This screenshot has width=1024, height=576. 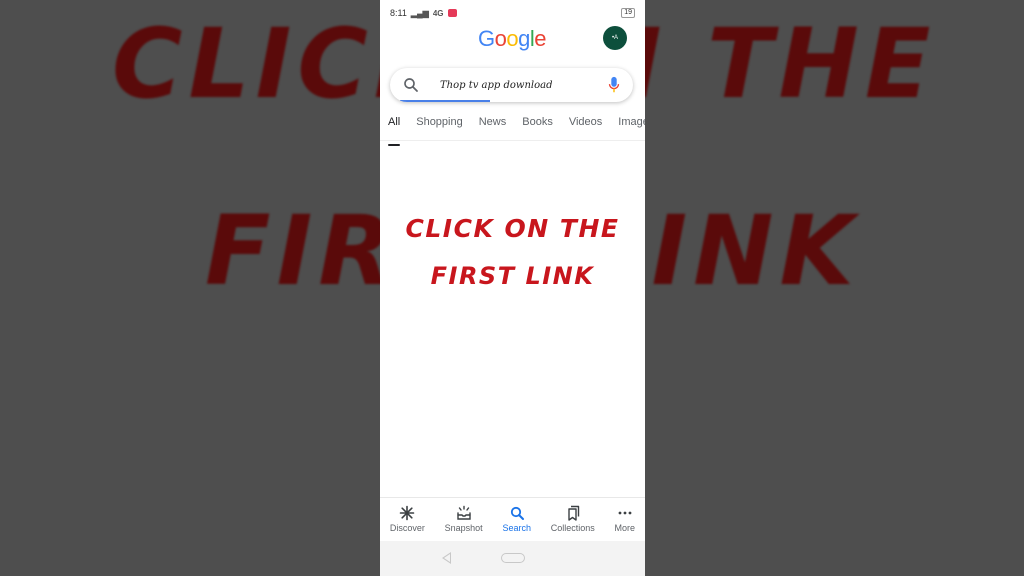 I want to click on nav-search: Search, so click(x=516, y=519).